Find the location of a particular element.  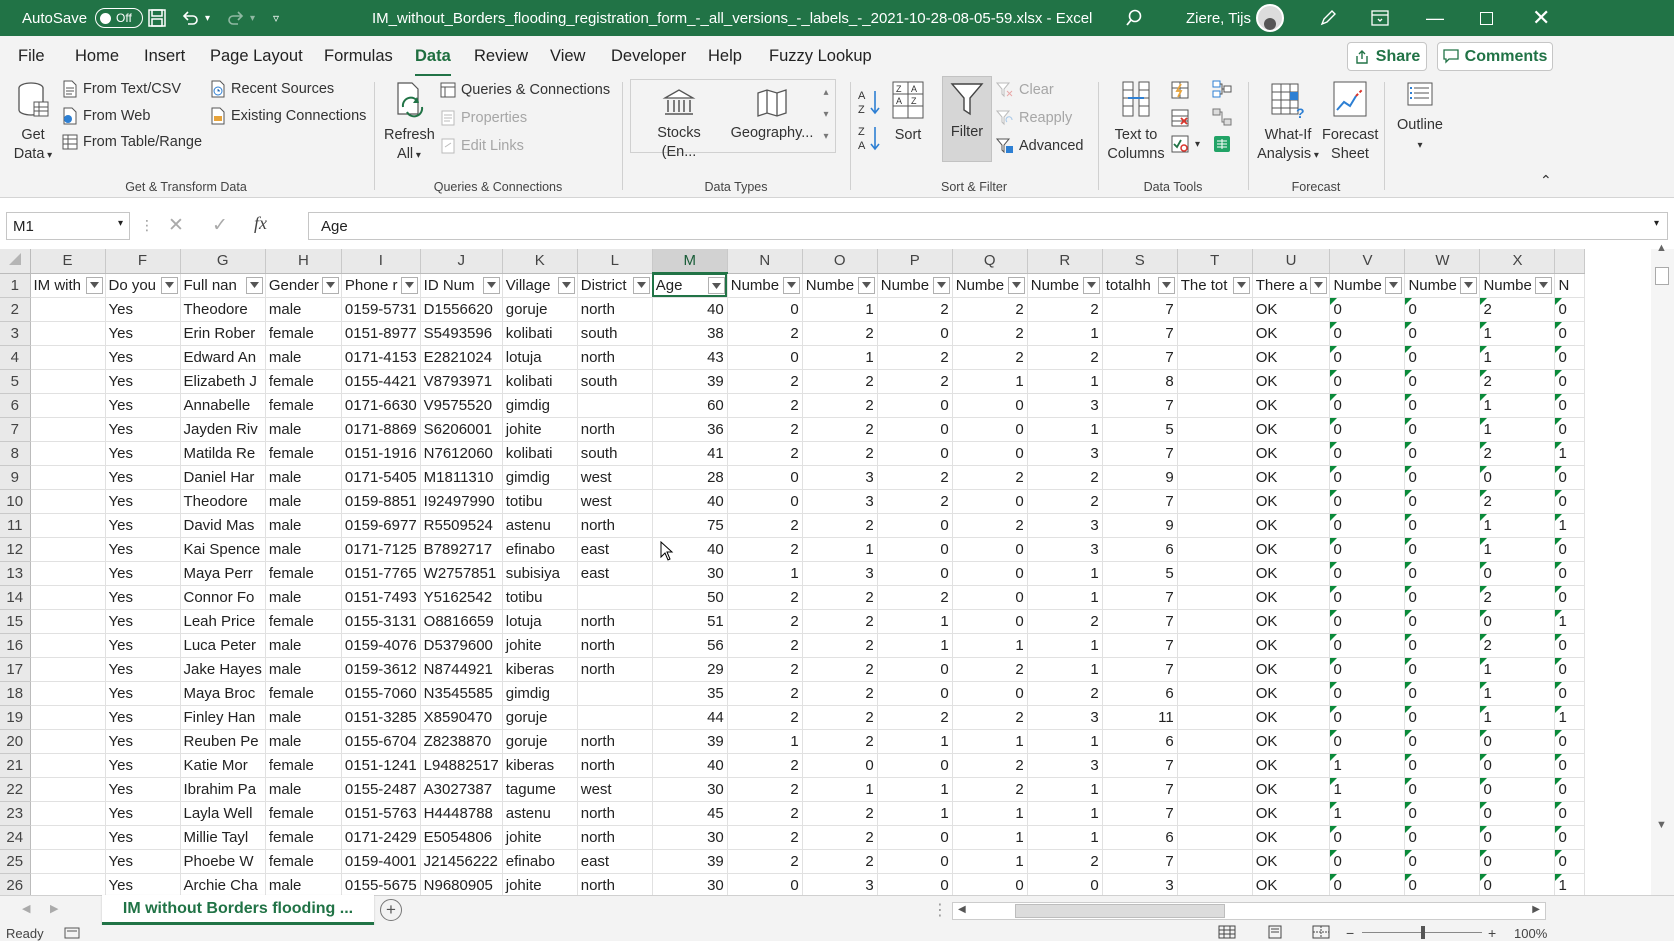

row-header: 3 is located at coordinates (15, 333).